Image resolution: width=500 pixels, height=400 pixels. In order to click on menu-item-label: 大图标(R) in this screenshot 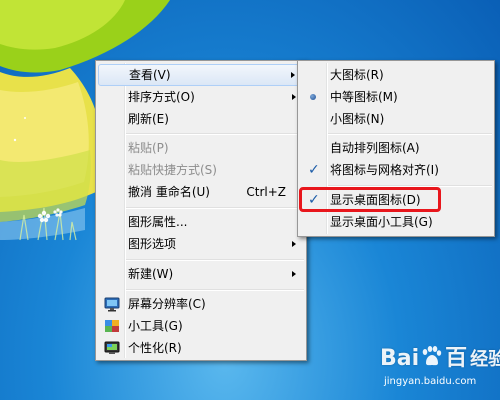, I will do `click(357, 75)`.